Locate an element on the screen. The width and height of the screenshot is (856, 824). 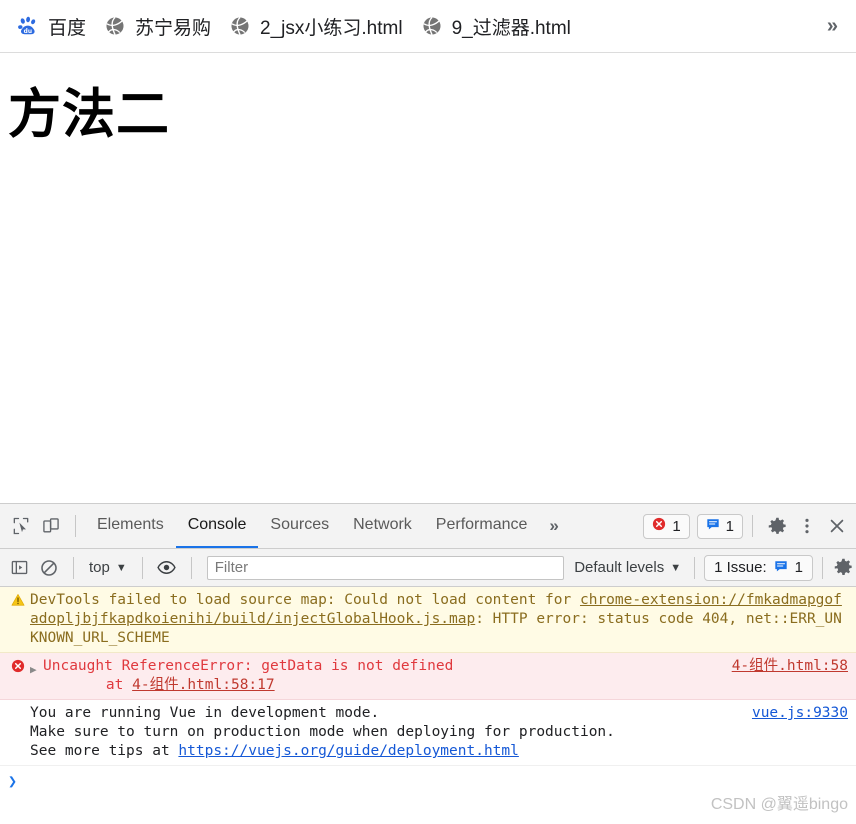
bookmark-label: 9_过滤器.html is located at coordinates (511, 28).